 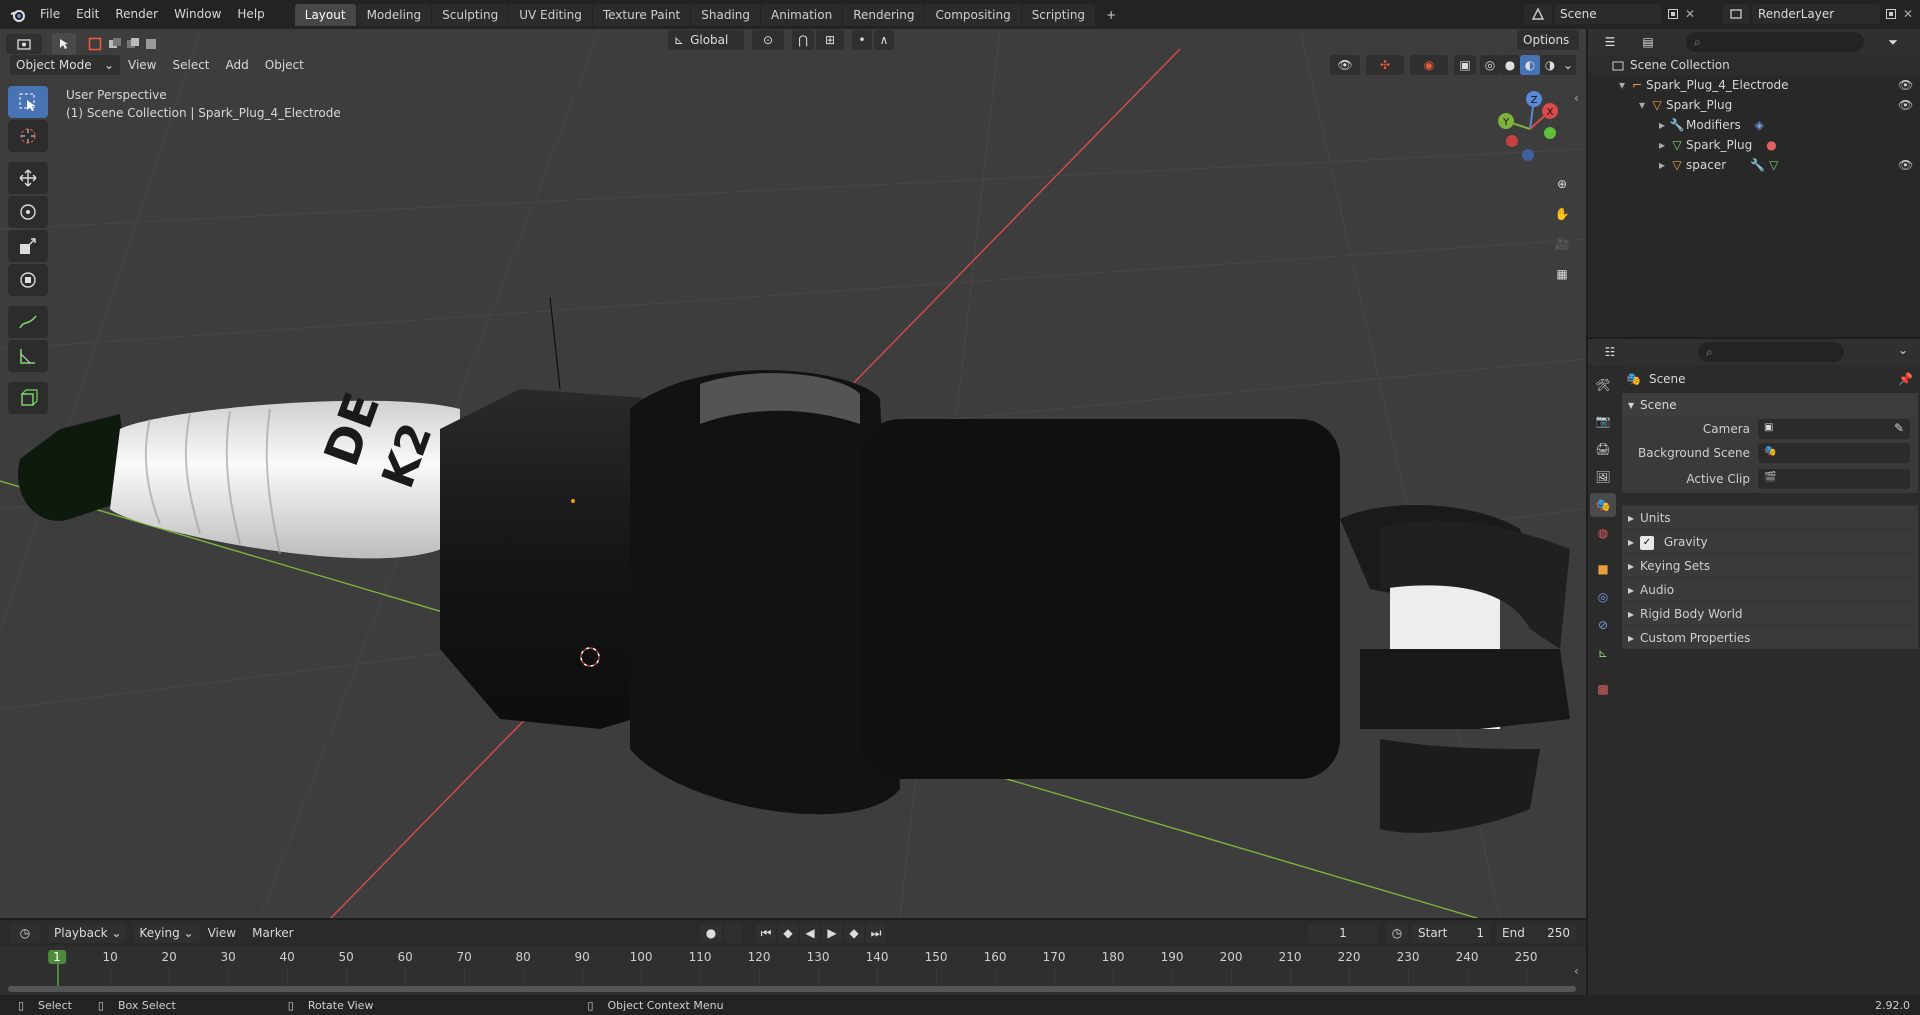 I want to click on object-data-tab-icon: ⊾, so click(x=1603, y=653).